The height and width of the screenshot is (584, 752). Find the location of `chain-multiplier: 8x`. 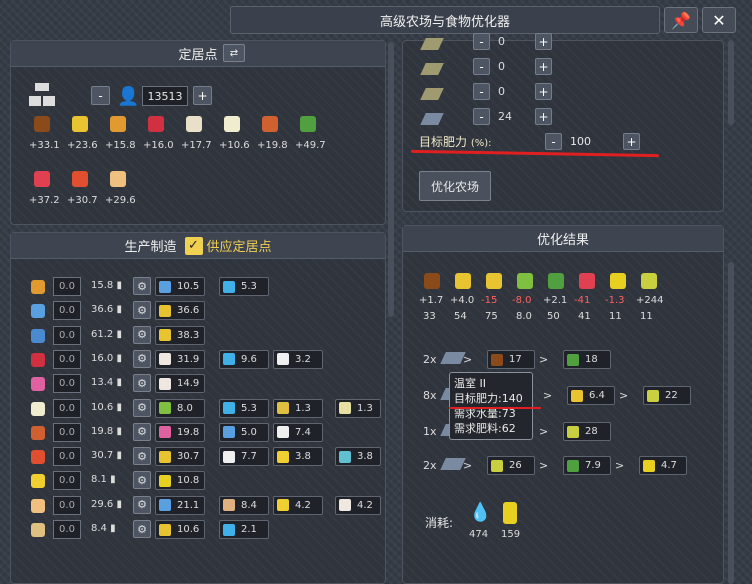

chain-multiplier: 8x is located at coordinates (430, 395).